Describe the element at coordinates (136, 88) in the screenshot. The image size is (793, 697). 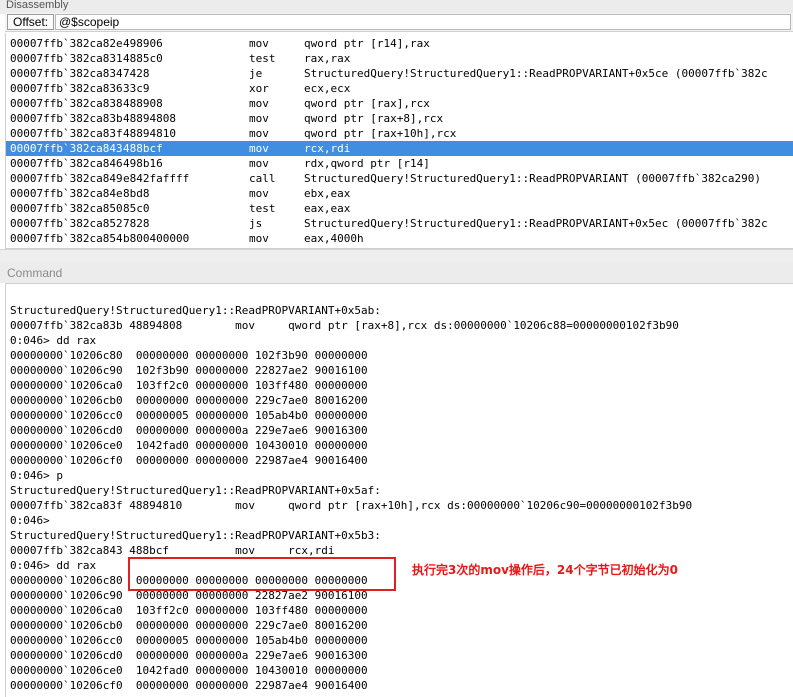
I see `disasm-bytes: 33c9` at that location.